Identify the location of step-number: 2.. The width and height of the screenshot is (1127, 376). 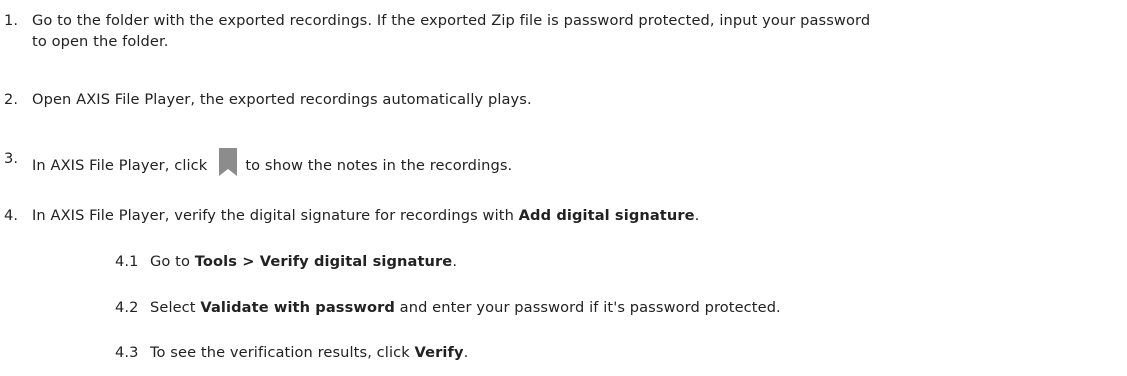
(11, 99).